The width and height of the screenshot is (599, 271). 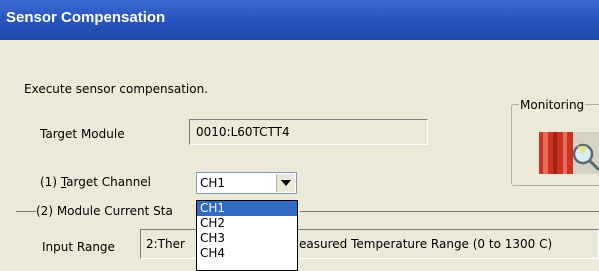 What do you see at coordinates (299, 20) in the screenshot?
I see `title-bar: Sensor Compensation` at bounding box center [299, 20].